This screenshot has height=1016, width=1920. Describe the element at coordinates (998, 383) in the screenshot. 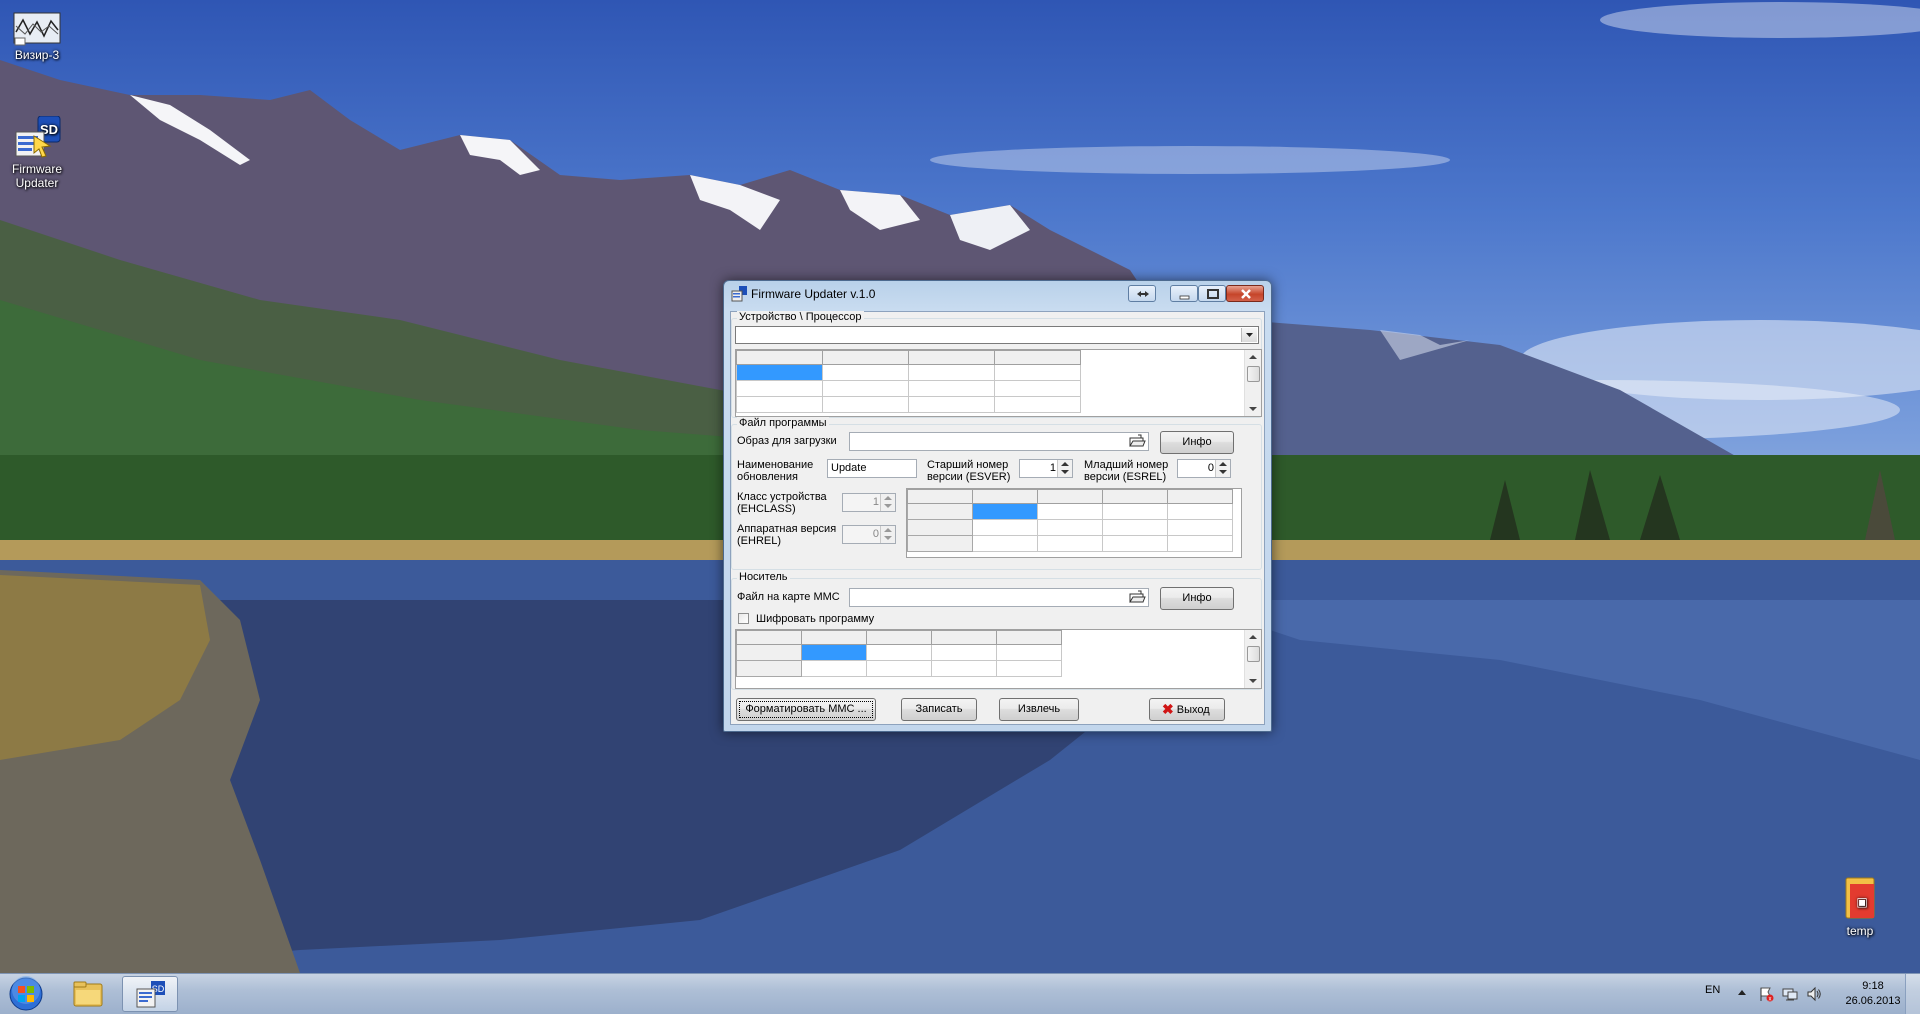

I see `device-grid` at that location.